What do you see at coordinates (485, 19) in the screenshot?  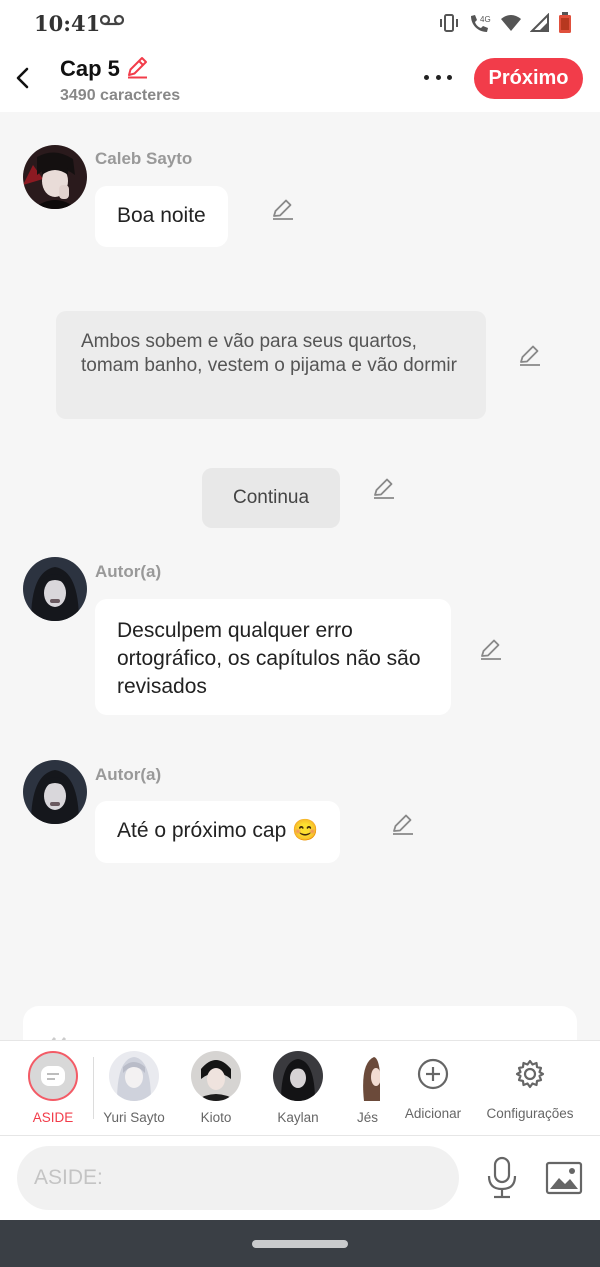 I see `network-type: 4G` at bounding box center [485, 19].